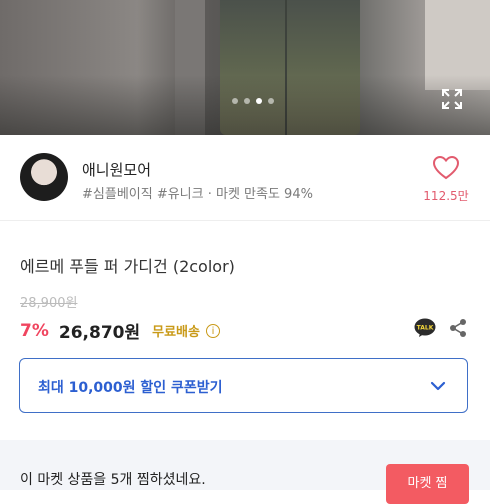 The height and width of the screenshot is (504, 490). Describe the element at coordinates (253, 101) in the screenshot. I see `carousel-indicator` at that location.